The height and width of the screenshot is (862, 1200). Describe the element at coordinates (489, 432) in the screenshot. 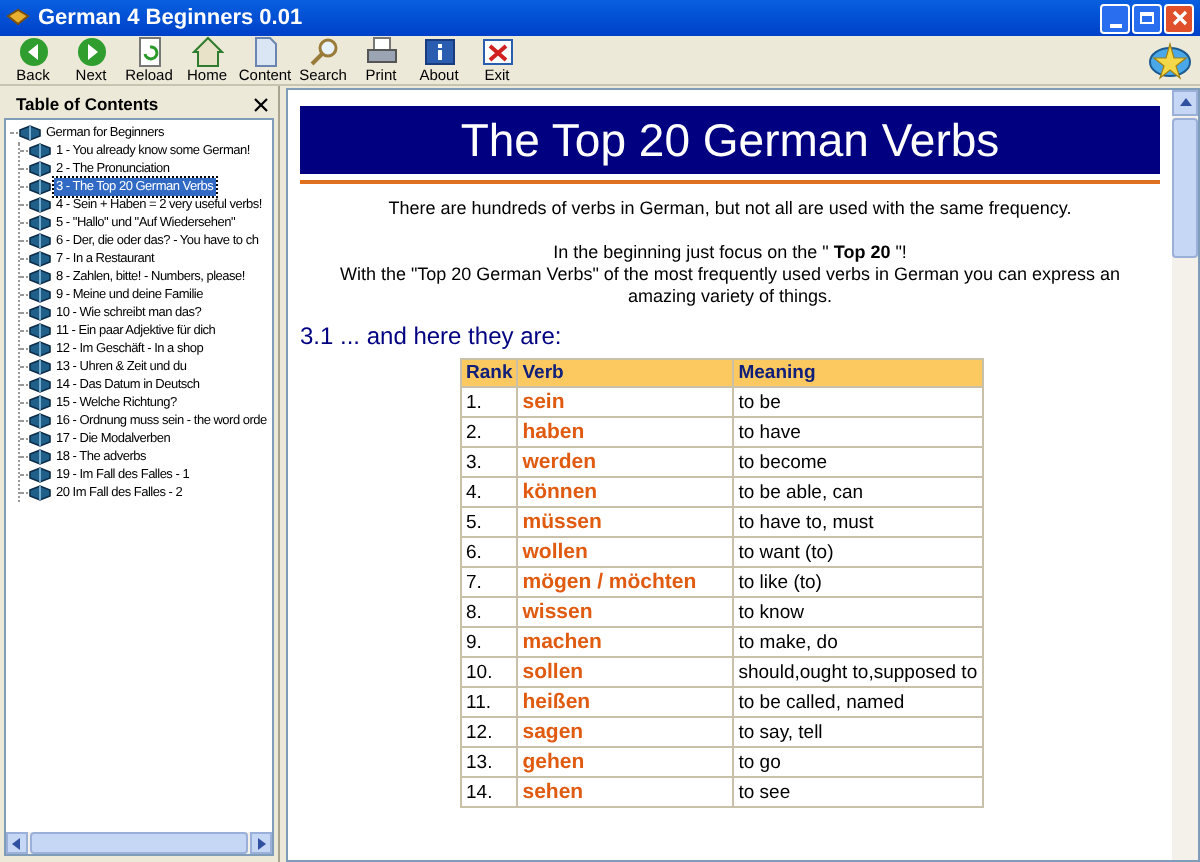

I see `table-cell: 2.` at that location.